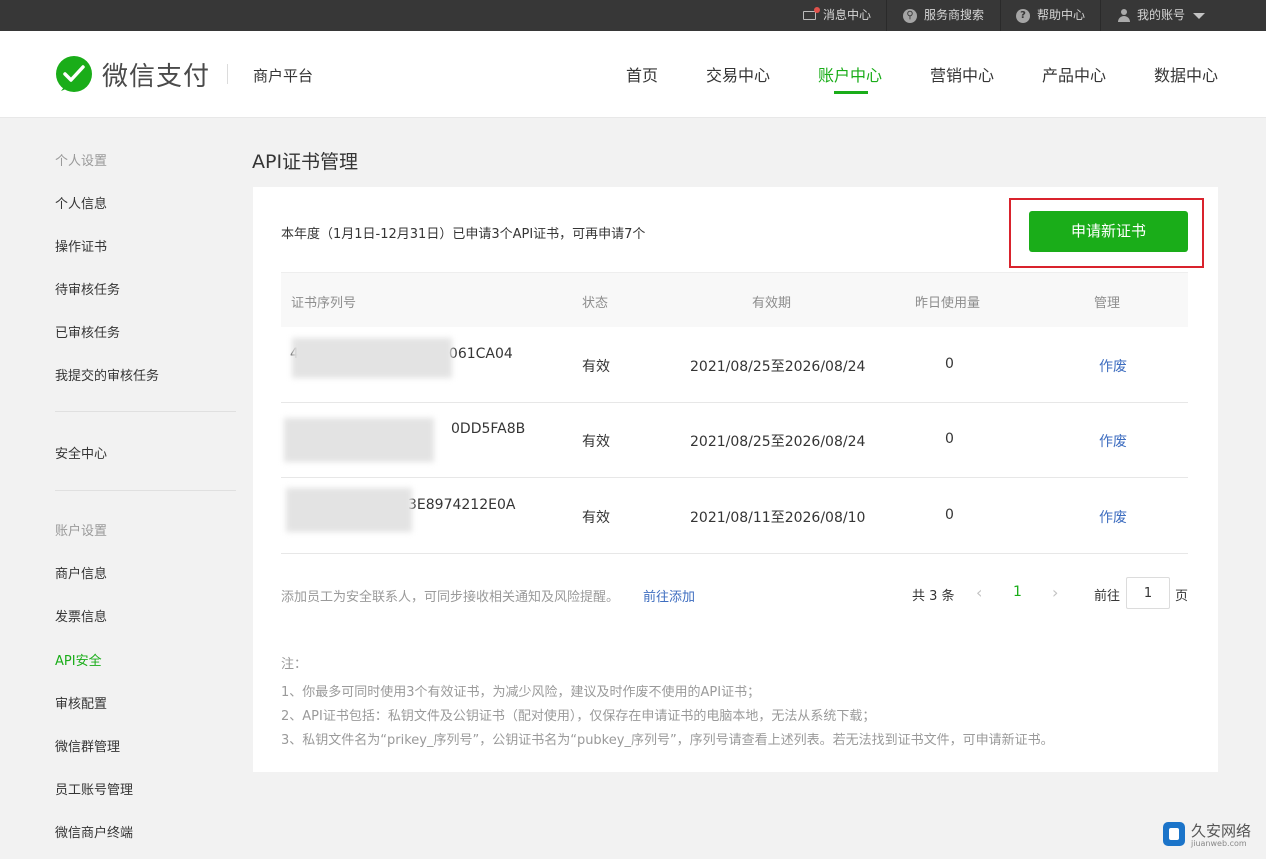 The width and height of the screenshot is (1266, 859). Describe the element at coordinates (87, 331) in the screenshot. I see `sidebar-item-reviewed-tasks: 已审核任务` at that location.